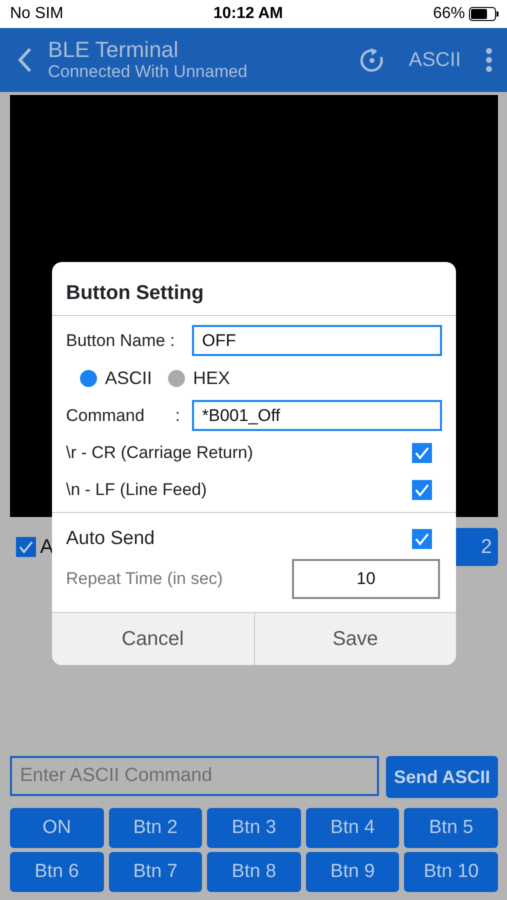 The height and width of the screenshot is (900, 507). Describe the element at coordinates (434, 60) in the screenshot. I see `mode-toggle: ASCII` at that location.